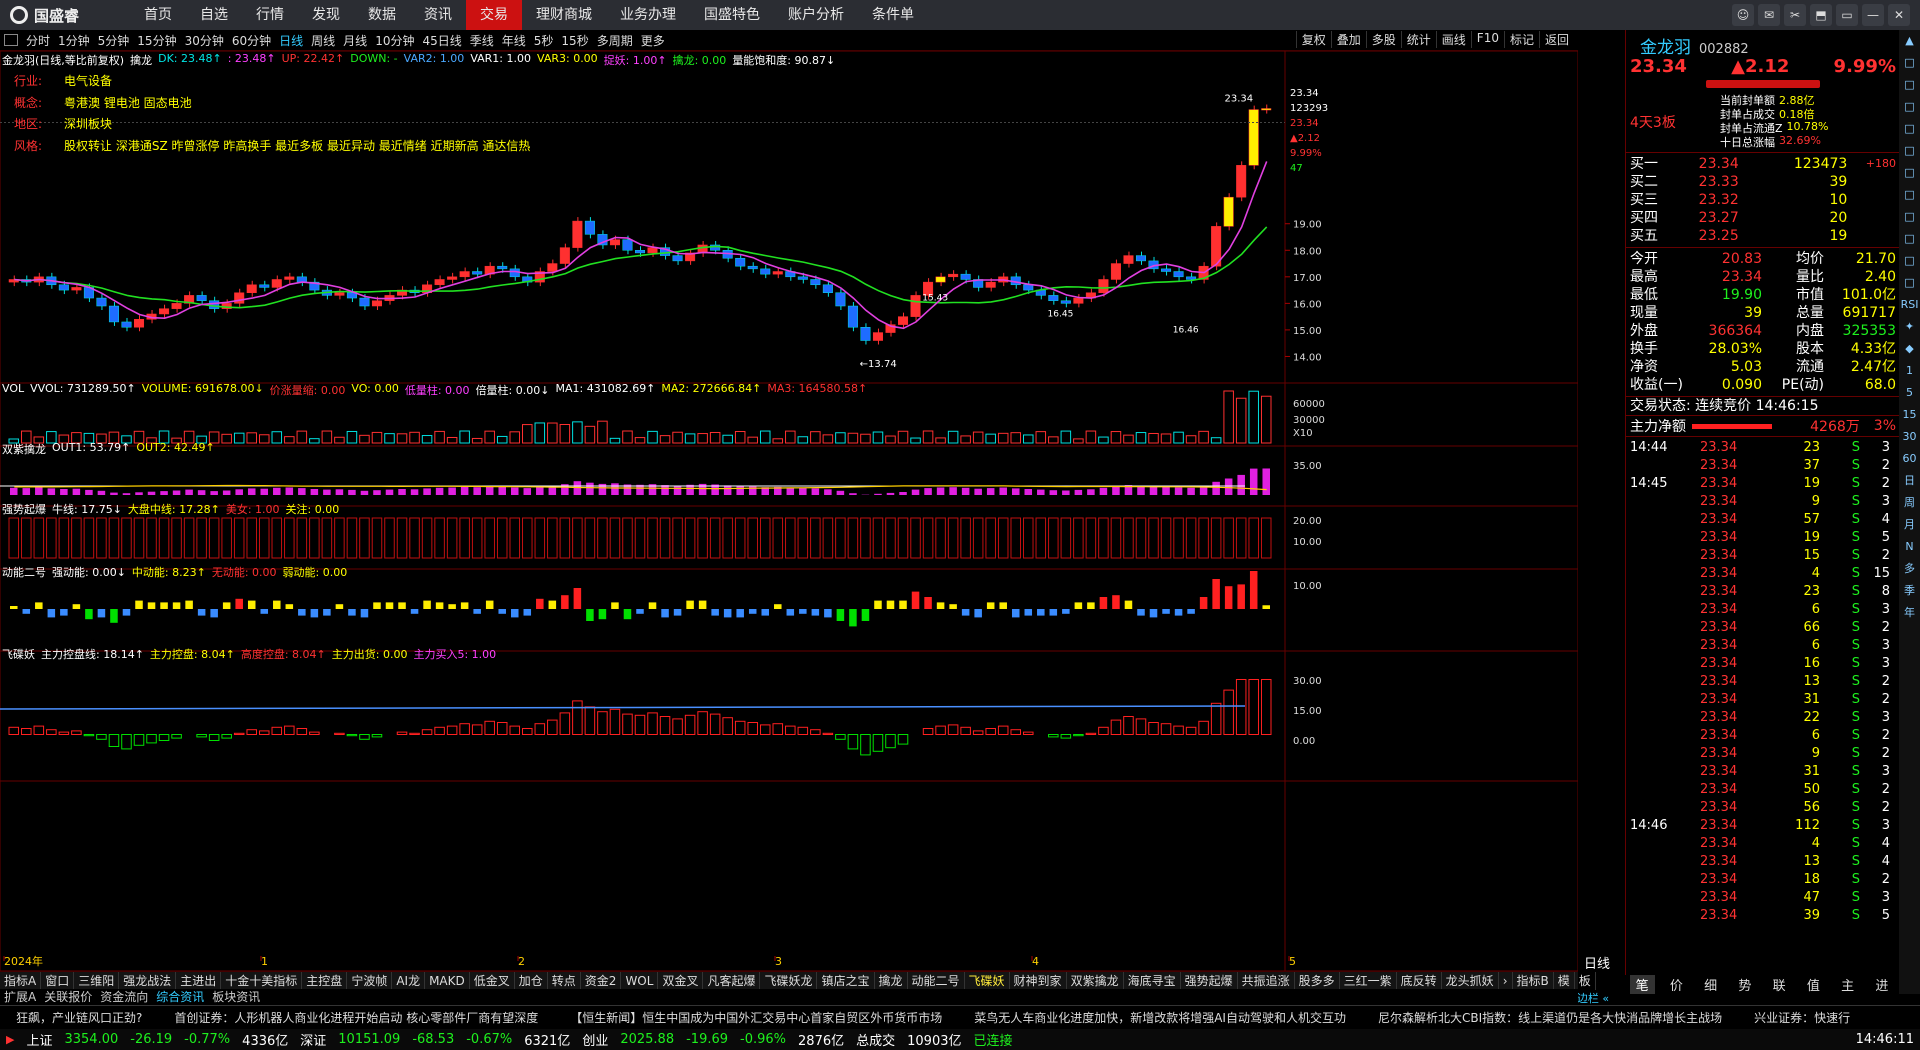 The height and width of the screenshot is (1050, 1920). I want to click on indicator-tab-13: 资金2, so click(601, 981).